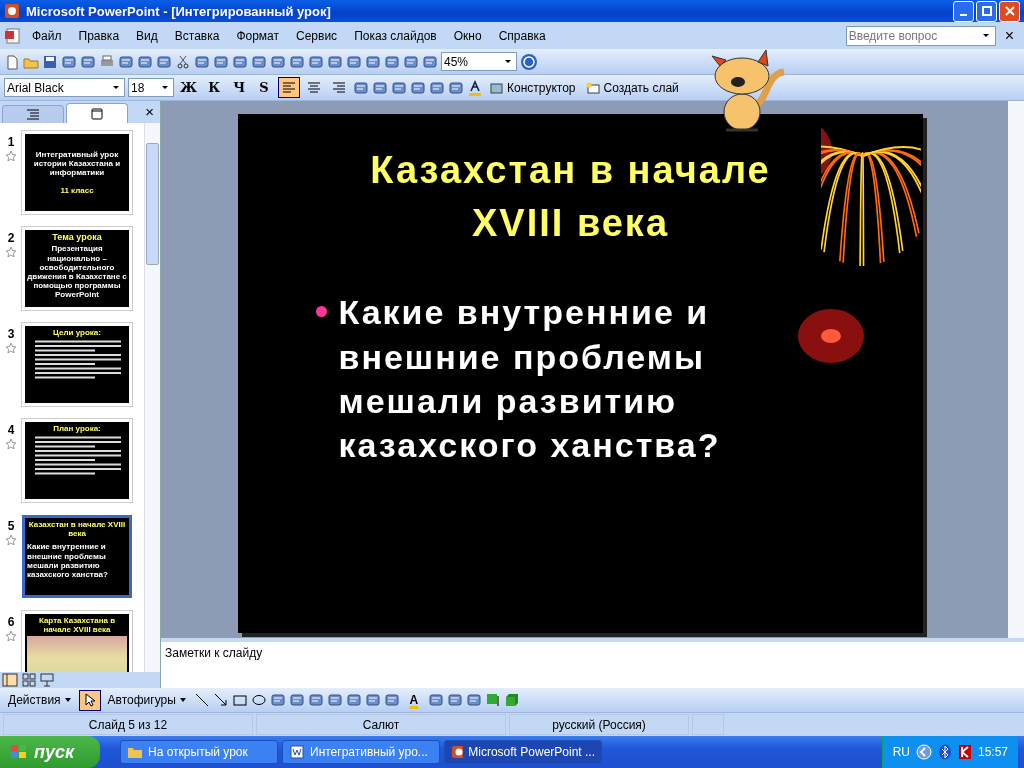  What do you see at coordinates (197, 35) in the screenshot?
I see `menu-item: Вставка` at bounding box center [197, 35].